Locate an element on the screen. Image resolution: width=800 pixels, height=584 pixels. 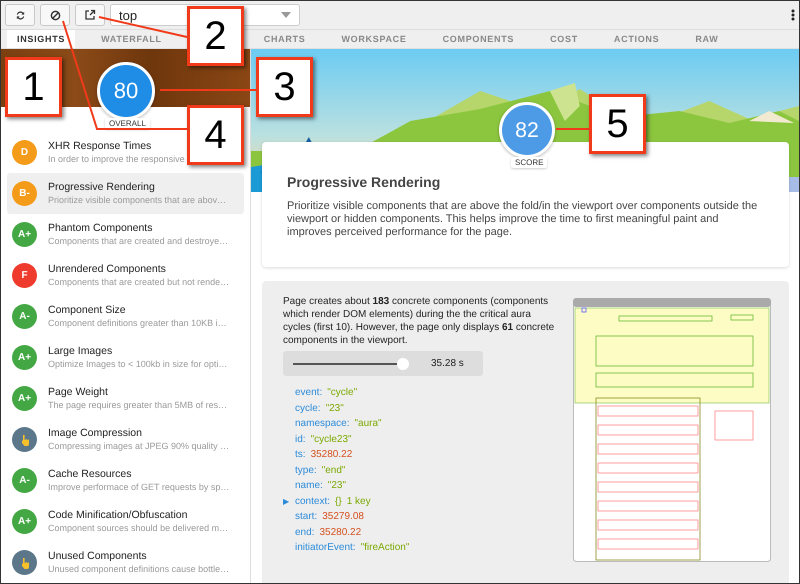
property-value: "fireAction" is located at coordinates (385, 548).